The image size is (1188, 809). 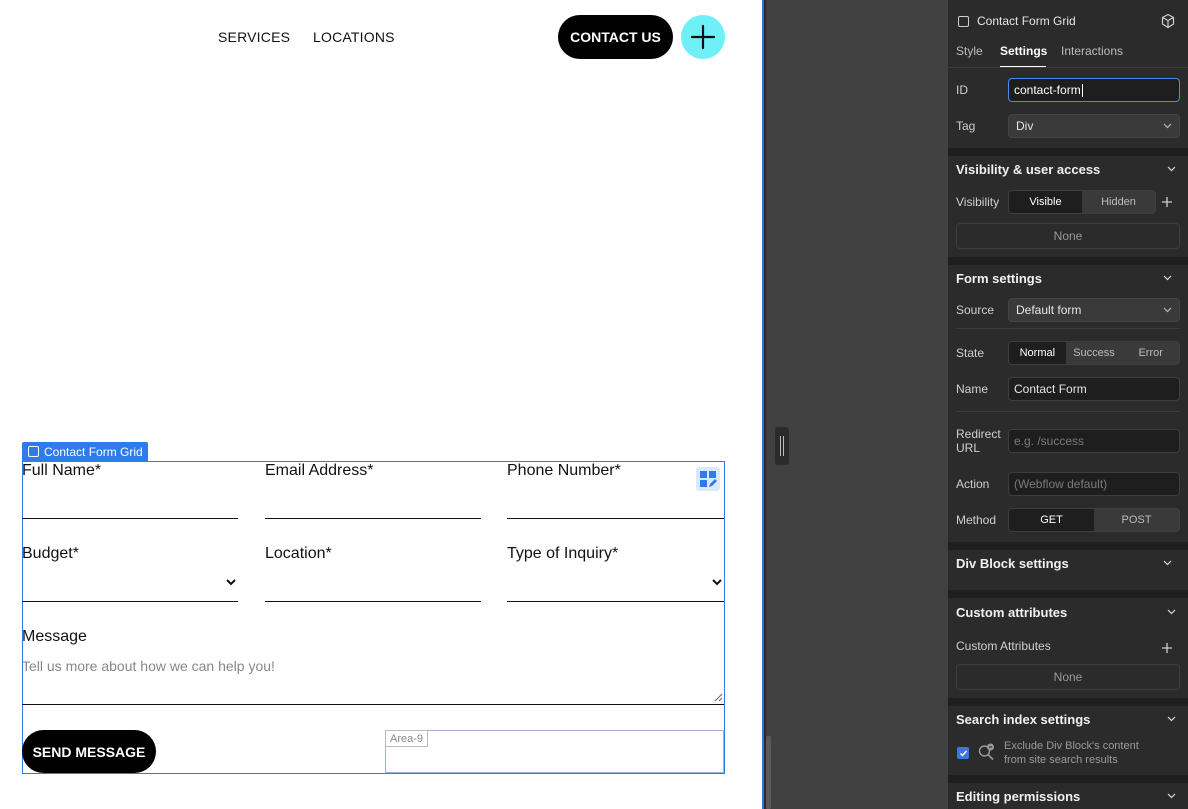 What do you see at coordinates (768, 772) in the screenshot?
I see `canvas-scrollbar` at bounding box center [768, 772].